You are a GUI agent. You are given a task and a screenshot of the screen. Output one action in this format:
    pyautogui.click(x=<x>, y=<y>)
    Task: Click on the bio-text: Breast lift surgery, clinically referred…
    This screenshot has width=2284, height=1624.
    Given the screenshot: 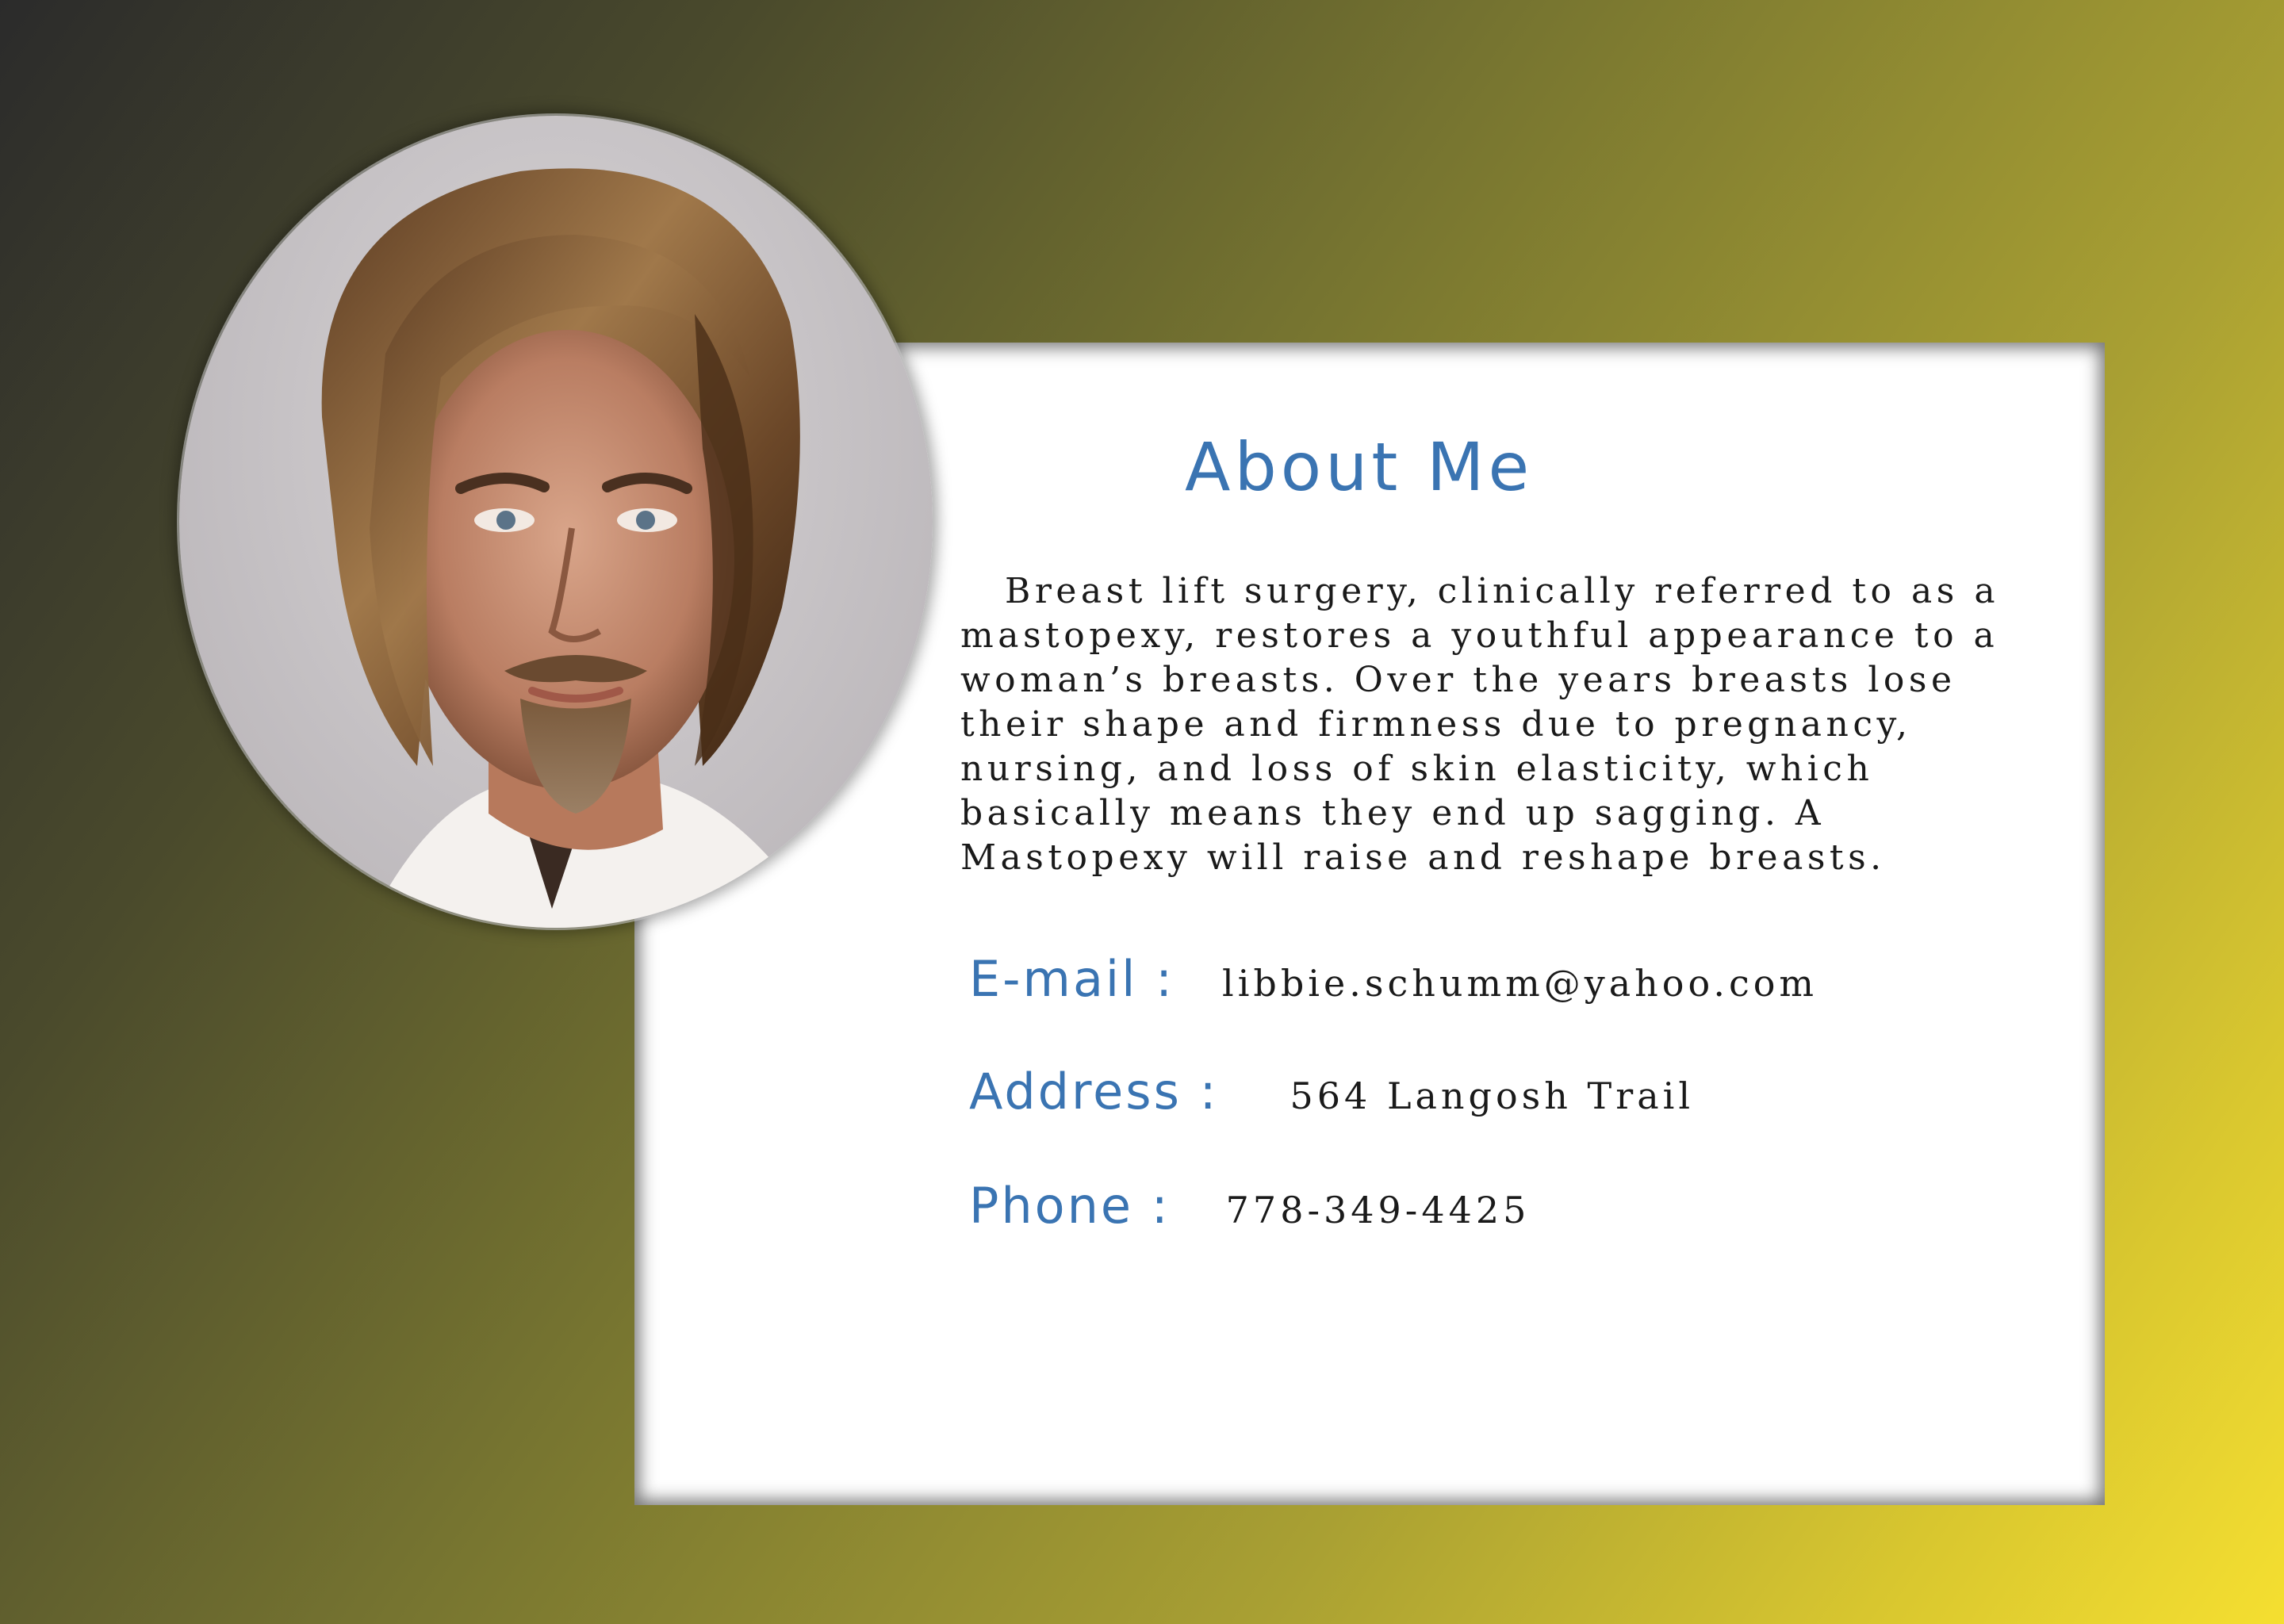 What is the action you would take?
    pyautogui.click(x=1480, y=724)
    